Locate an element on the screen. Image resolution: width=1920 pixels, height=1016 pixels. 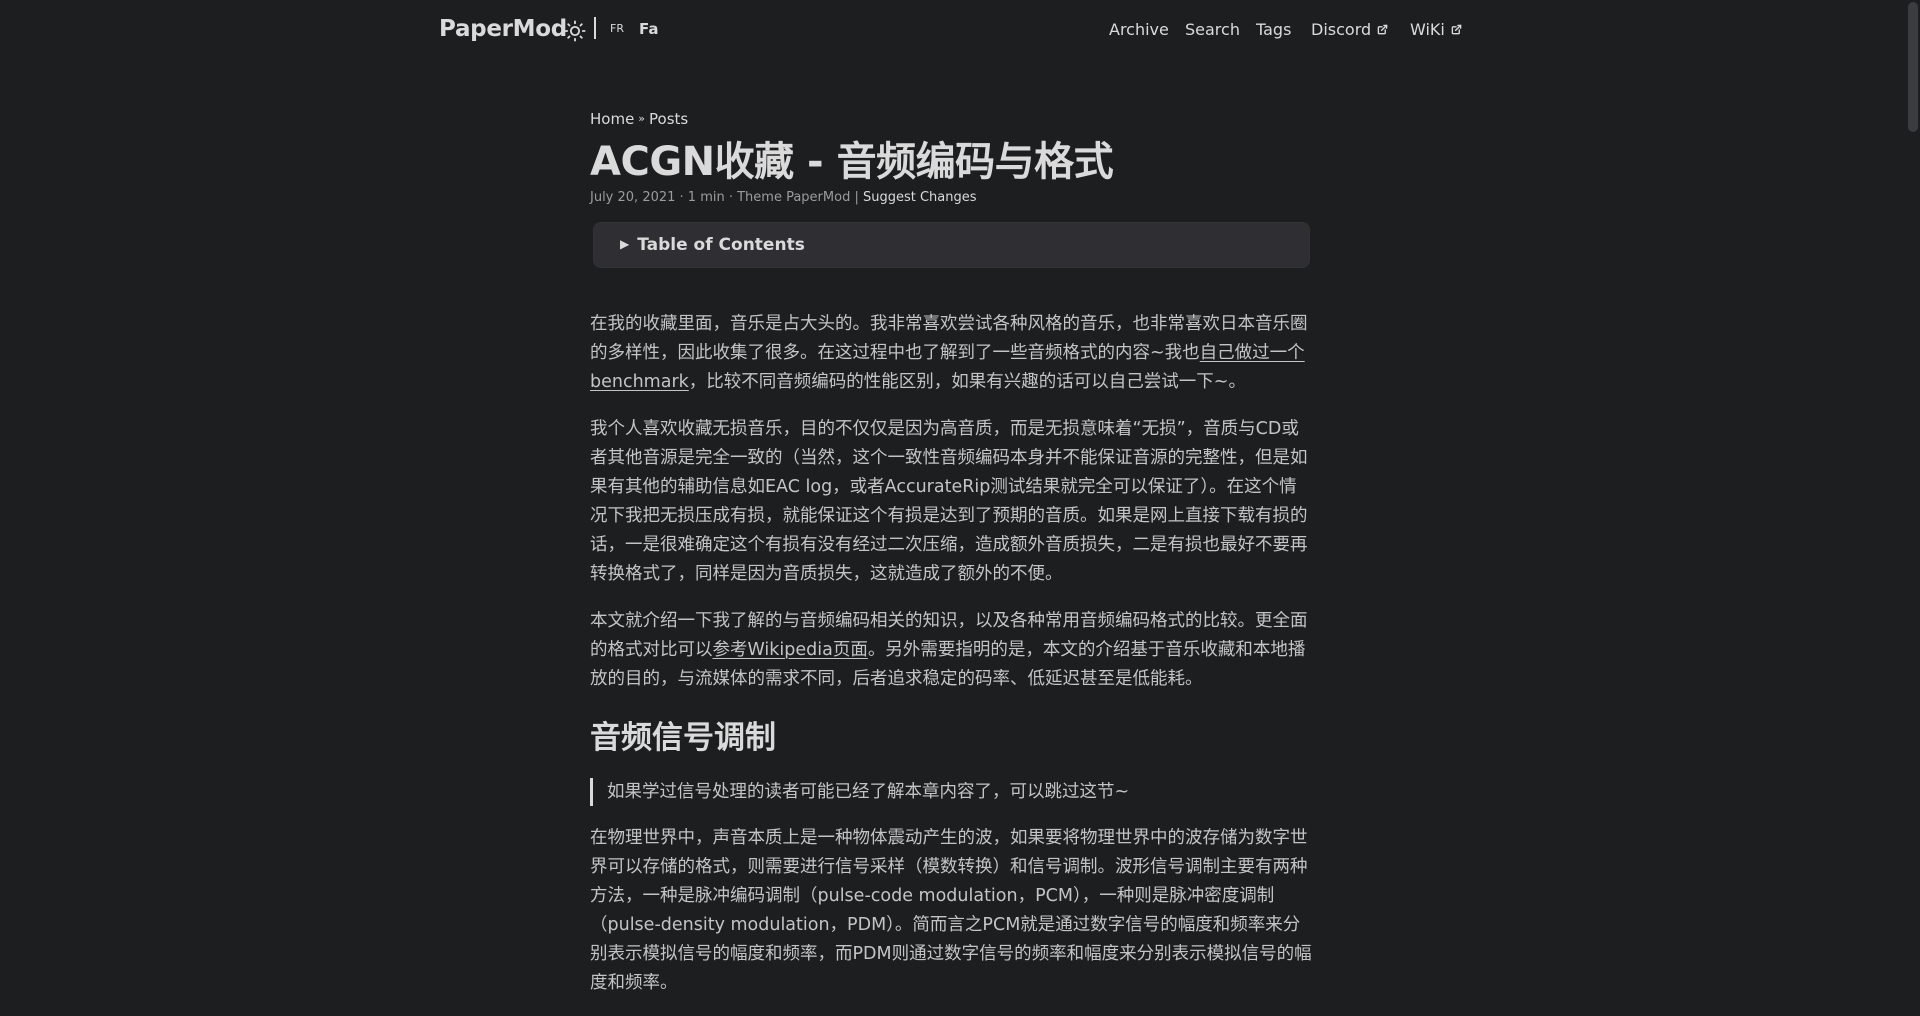
nav-discord-label: Discord is located at coordinates (1341, 29).